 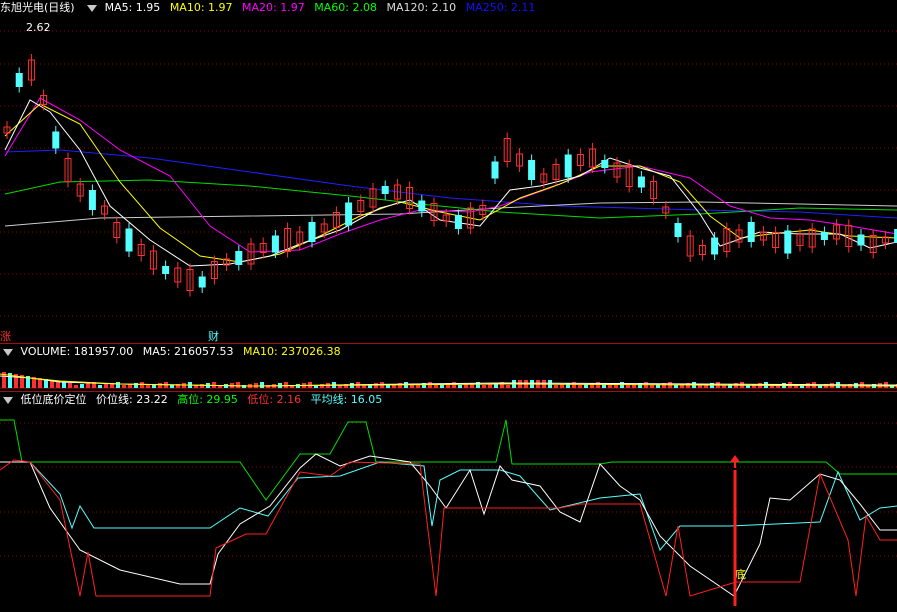 I want to click on ma60-line, so click(x=450, y=199).